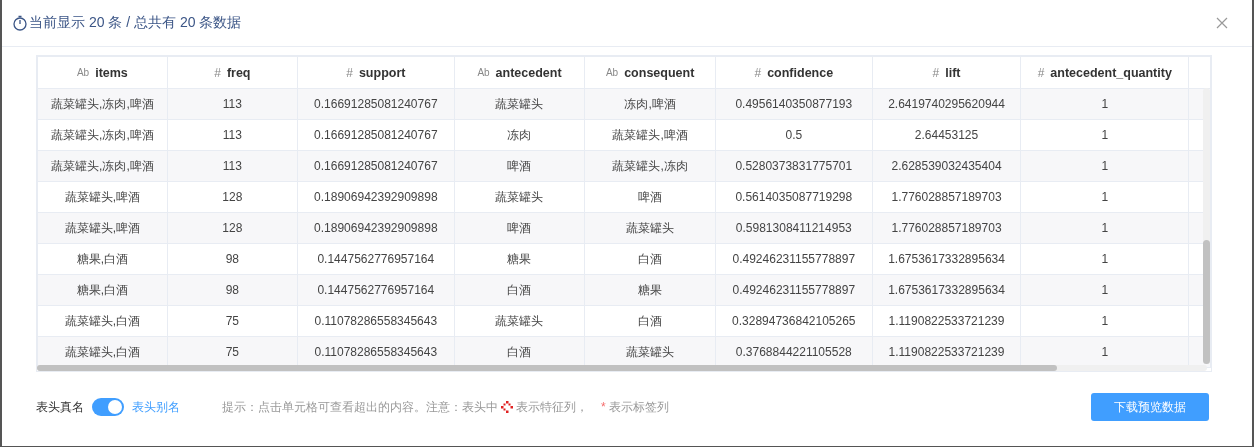 Image resolution: width=1254 pixels, height=447 pixels. I want to click on table-cell: 0.32894736842105265, so click(794, 321).